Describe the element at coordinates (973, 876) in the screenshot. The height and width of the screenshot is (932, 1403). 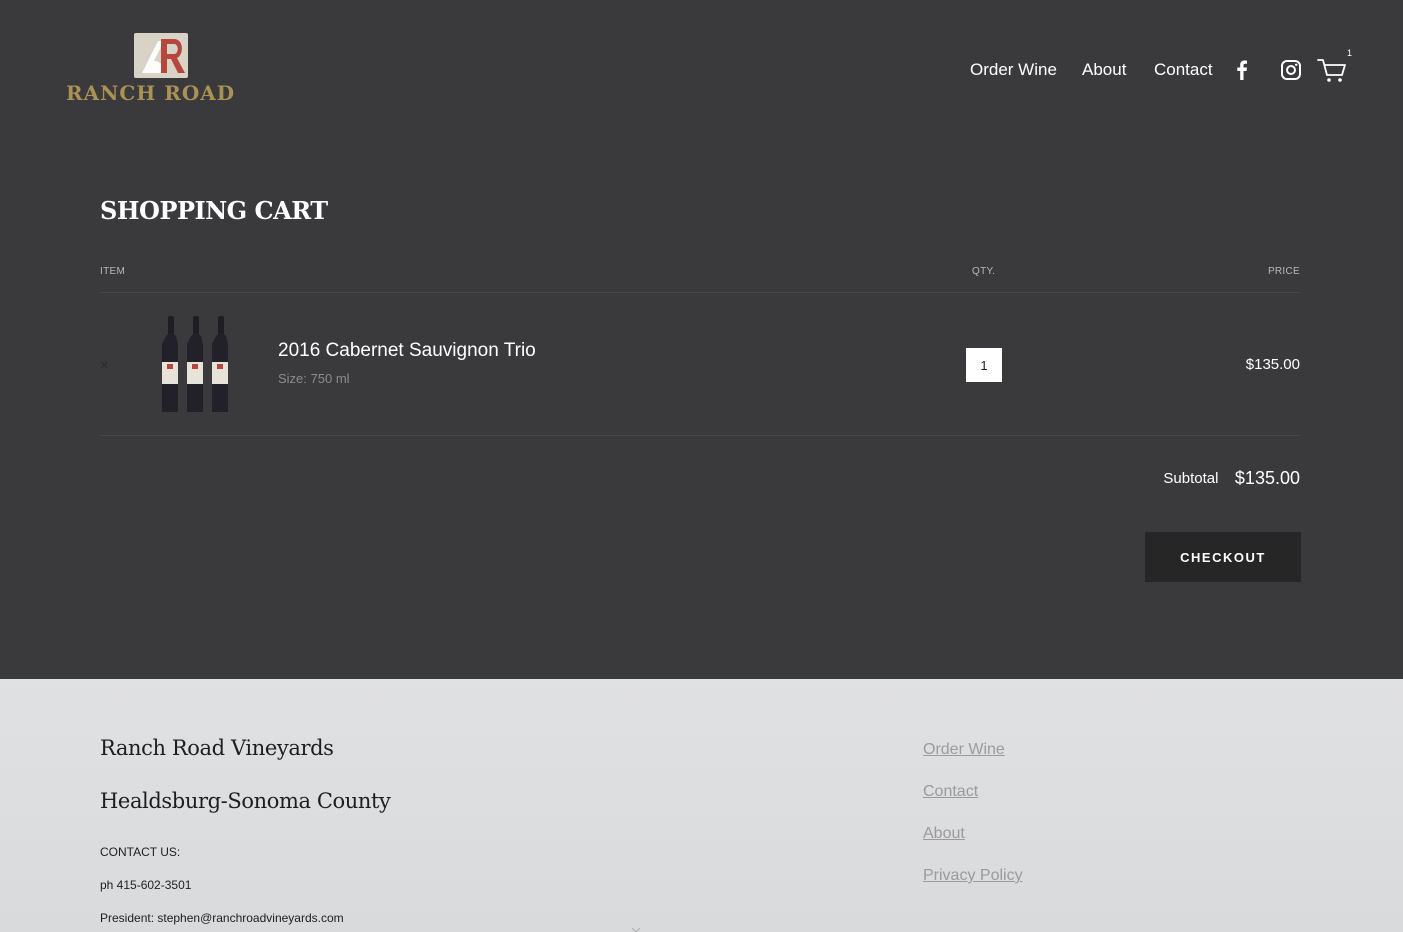
I see `footer-link-privacy-policy: Privacy Policy` at that location.